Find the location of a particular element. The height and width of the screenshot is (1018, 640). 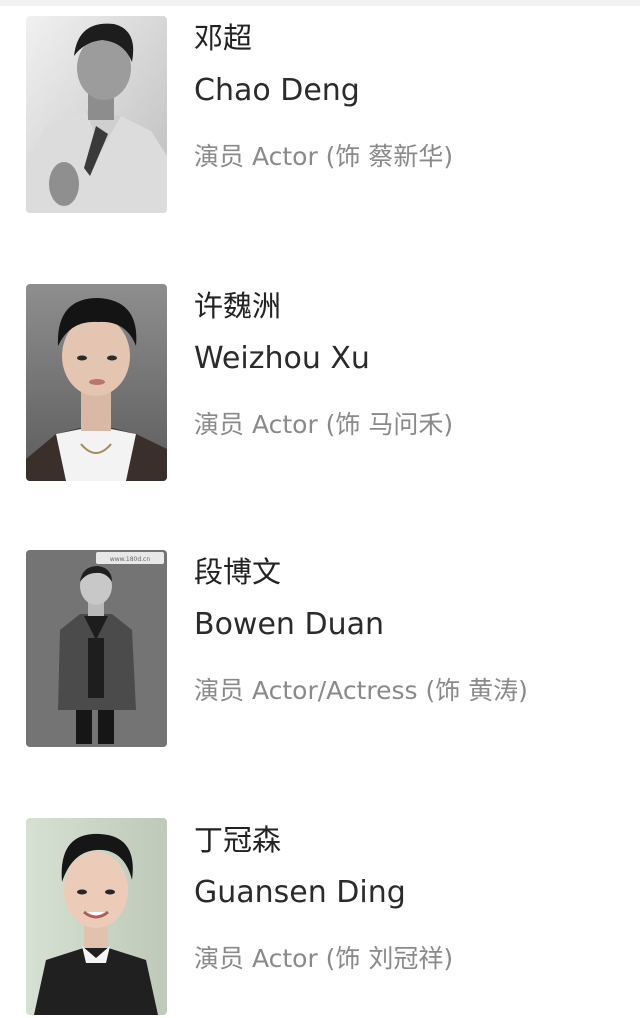

cast-name-zh: 丁冠森 is located at coordinates (238, 840).